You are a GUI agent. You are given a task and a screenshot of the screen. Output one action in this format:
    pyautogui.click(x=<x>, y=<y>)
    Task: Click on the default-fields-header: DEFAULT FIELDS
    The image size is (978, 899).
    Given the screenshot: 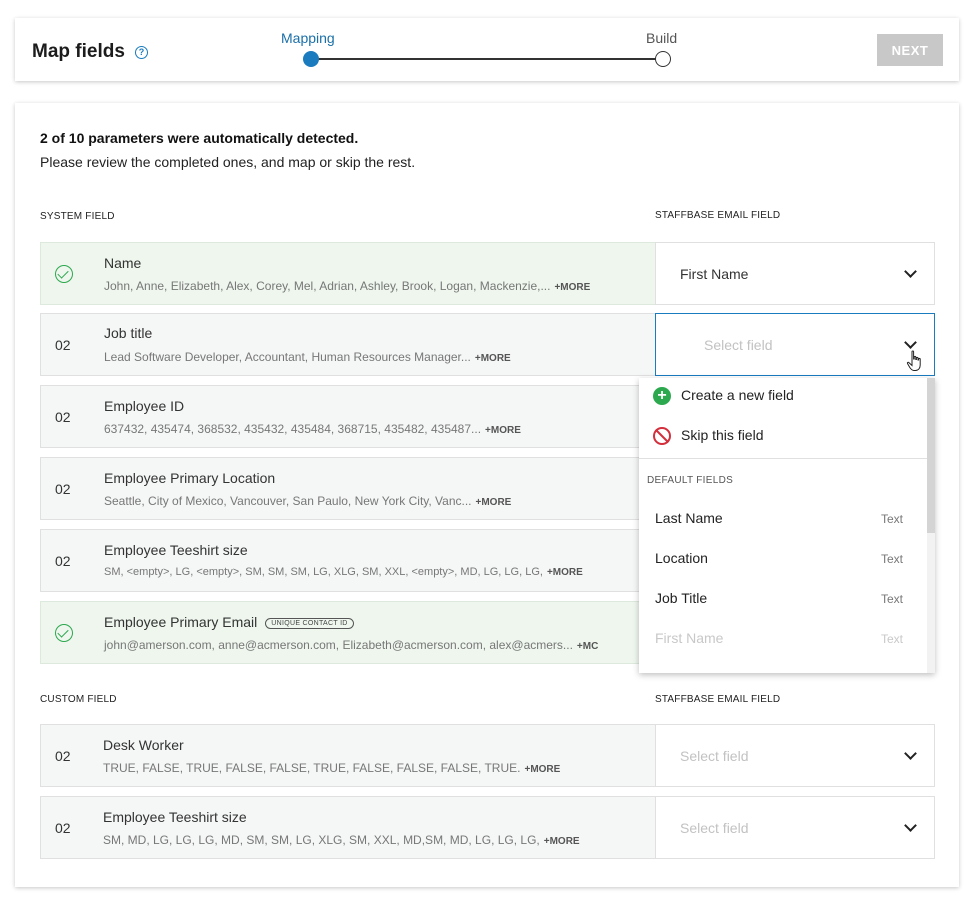 What is the action you would take?
    pyautogui.click(x=690, y=480)
    